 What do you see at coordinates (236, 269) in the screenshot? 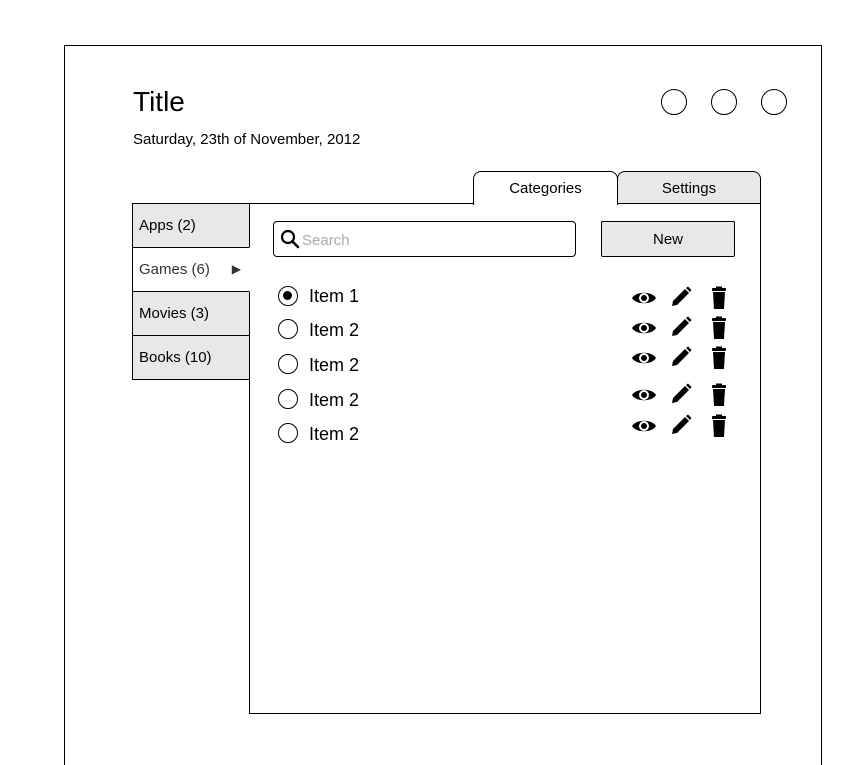
I see `chevron-right-icon: ▶` at bounding box center [236, 269].